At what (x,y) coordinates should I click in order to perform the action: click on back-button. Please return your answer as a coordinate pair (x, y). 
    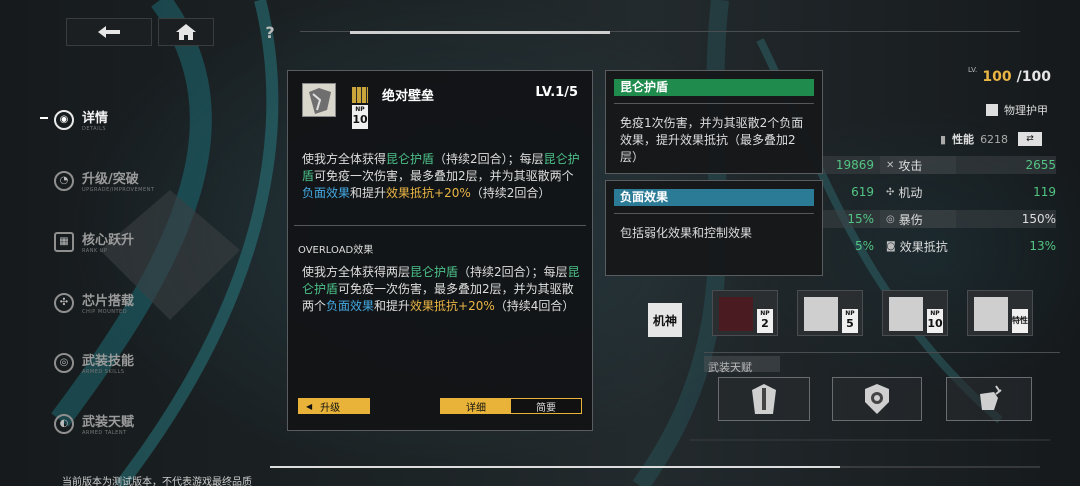
    Looking at the image, I should click on (109, 32).